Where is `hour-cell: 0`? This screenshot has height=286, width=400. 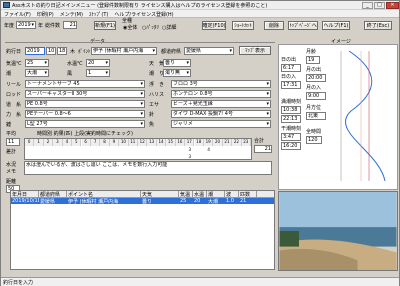
hour-cell: 0 is located at coordinates (30, 142).